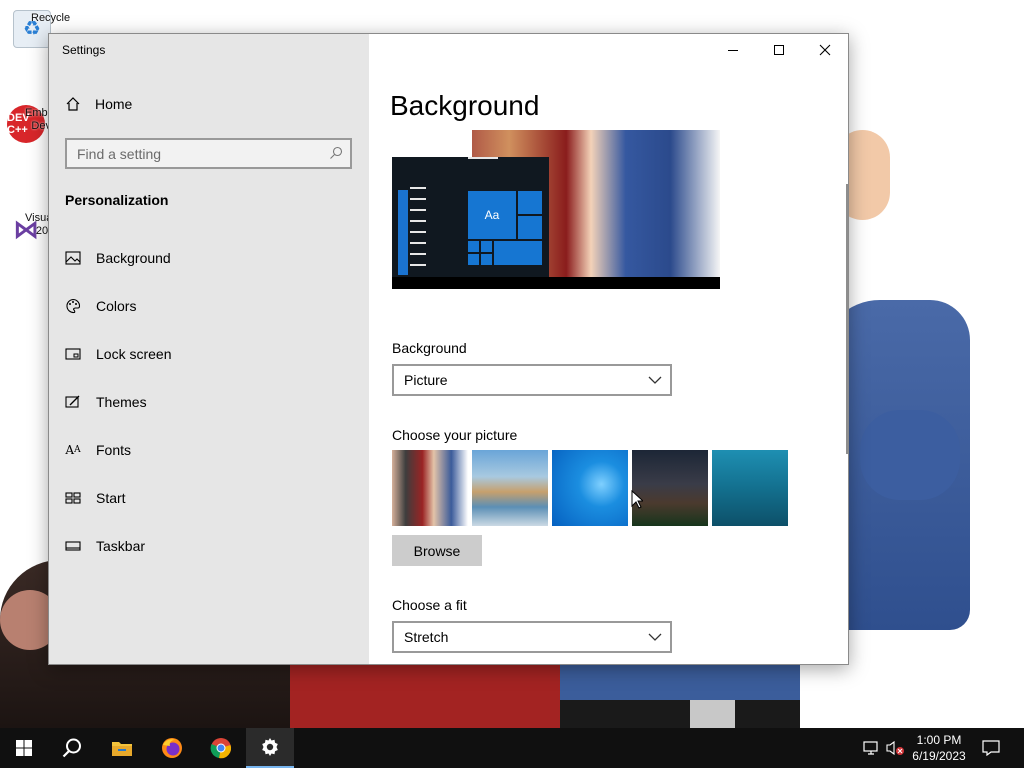 Image resolution: width=1024 pixels, height=768 pixels. What do you see at coordinates (939, 756) in the screenshot?
I see `clock-date: 6/19/2023` at bounding box center [939, 756].